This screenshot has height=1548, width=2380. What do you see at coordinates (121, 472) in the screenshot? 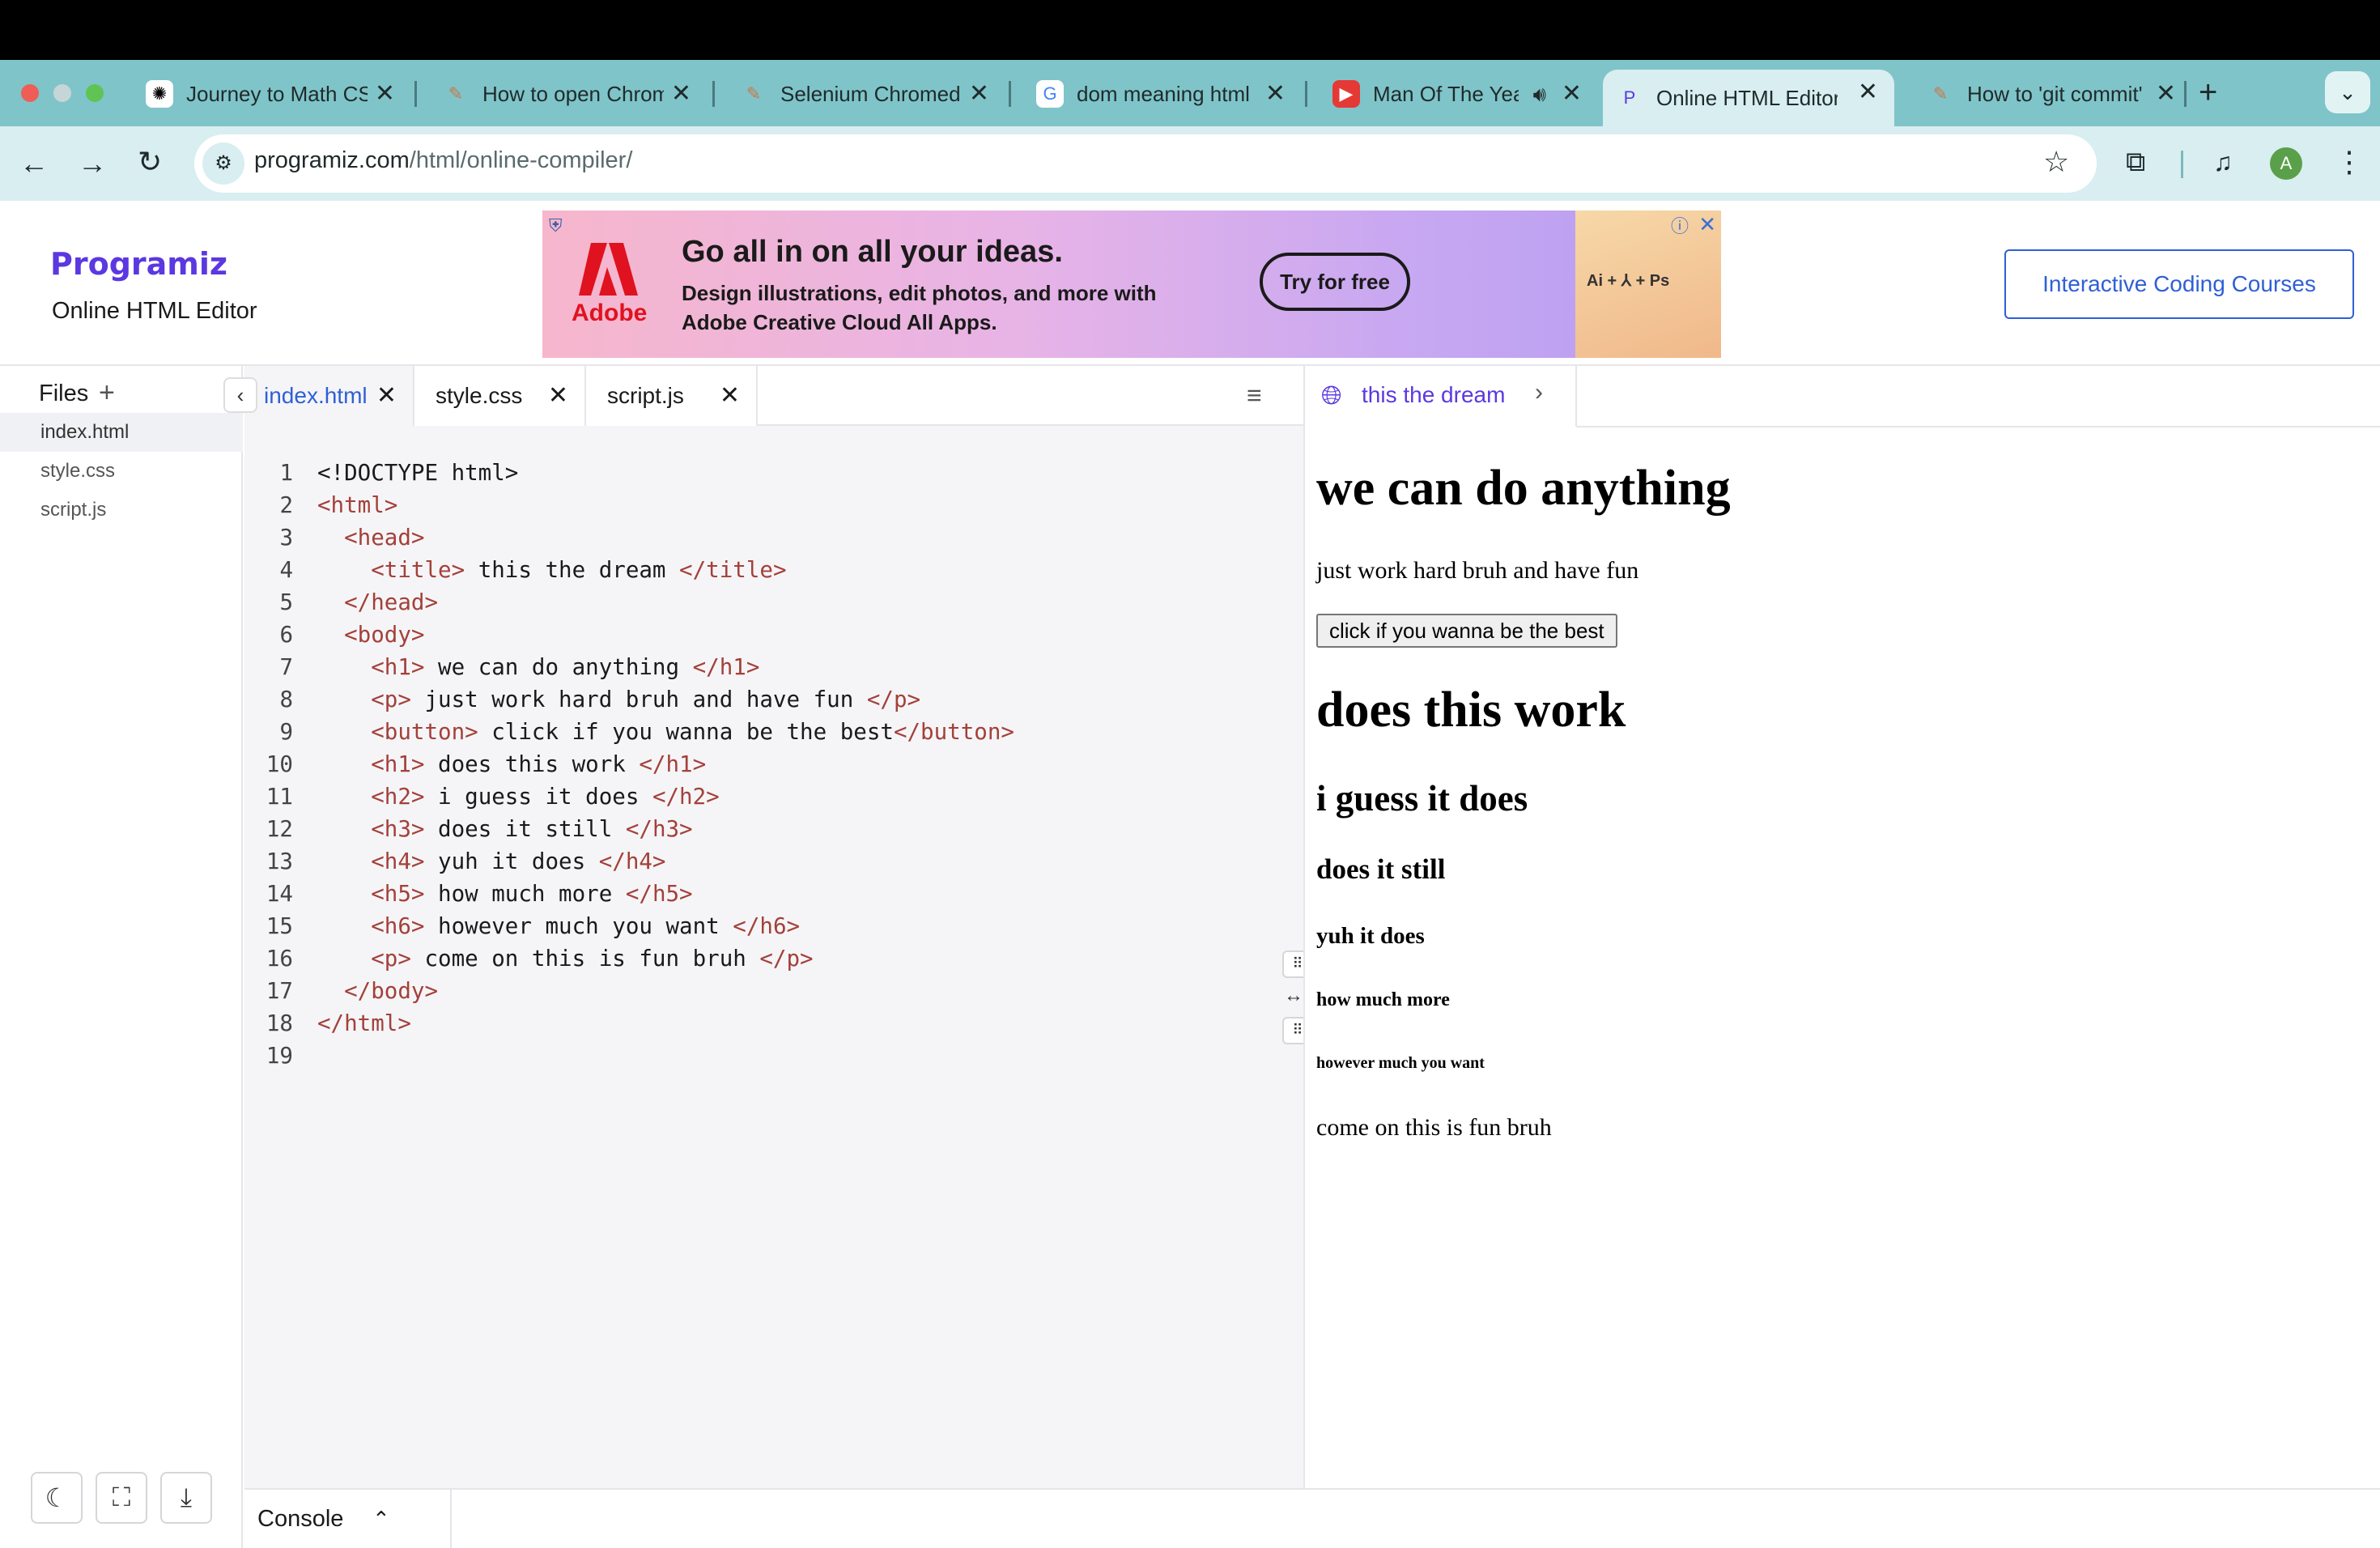
I see `file-item-style: style.css` at bounding box center [121, 472].